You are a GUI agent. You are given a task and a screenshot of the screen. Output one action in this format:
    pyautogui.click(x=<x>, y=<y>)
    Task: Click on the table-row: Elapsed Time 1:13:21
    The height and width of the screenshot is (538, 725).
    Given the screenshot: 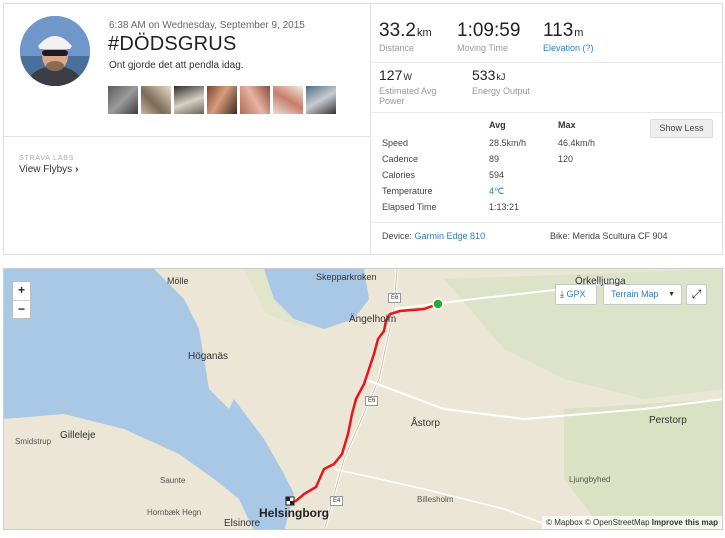 What is the action you would take?
    pyautogui.click(x=547, y=209)
    